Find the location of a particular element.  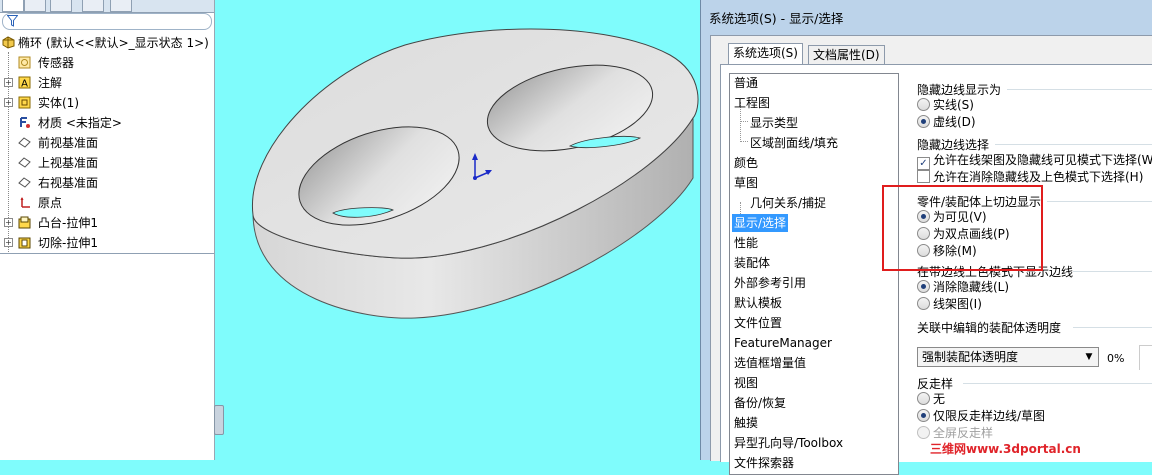

transparency-select: 强制装配体透明度 ▼ is located at coordinates (1008, 357).